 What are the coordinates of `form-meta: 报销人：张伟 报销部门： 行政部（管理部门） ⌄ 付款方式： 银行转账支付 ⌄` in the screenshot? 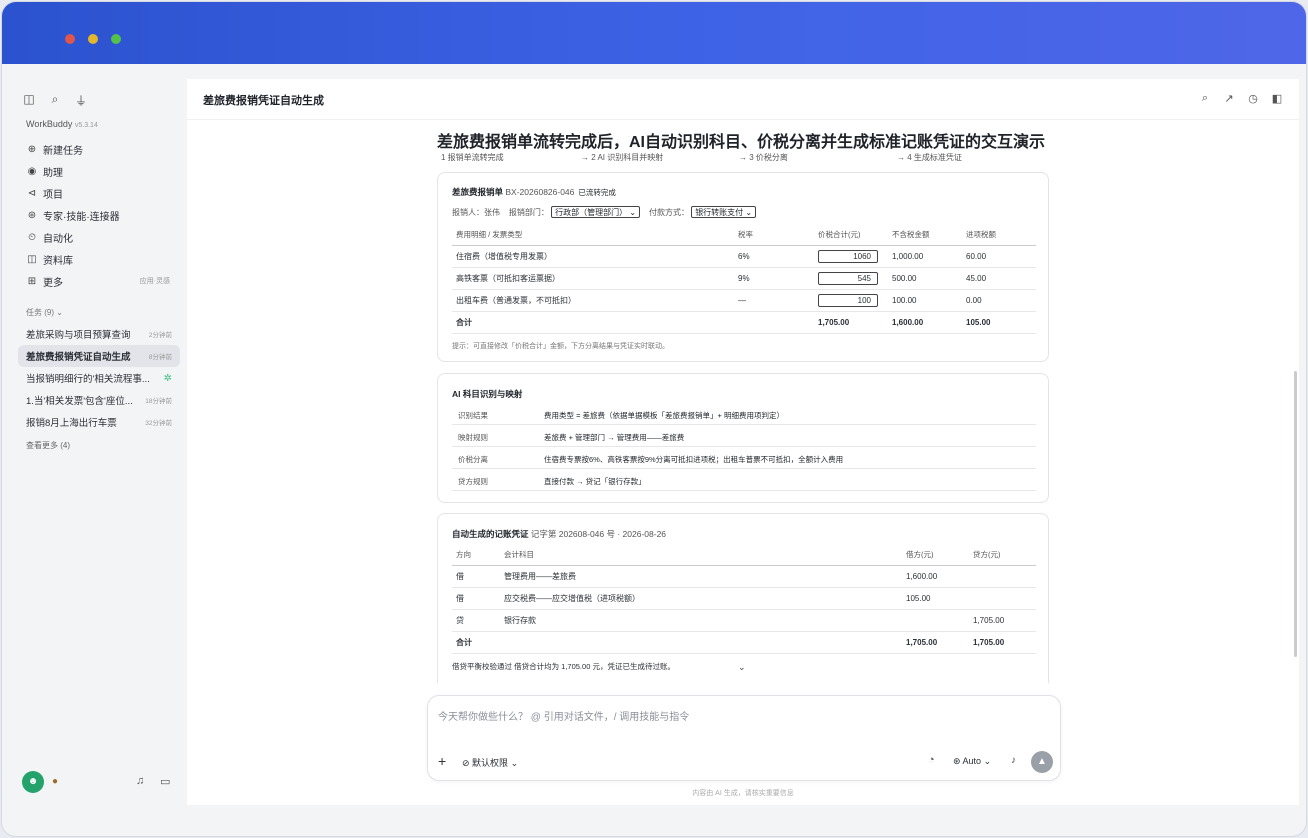 It's located at (604, 212).